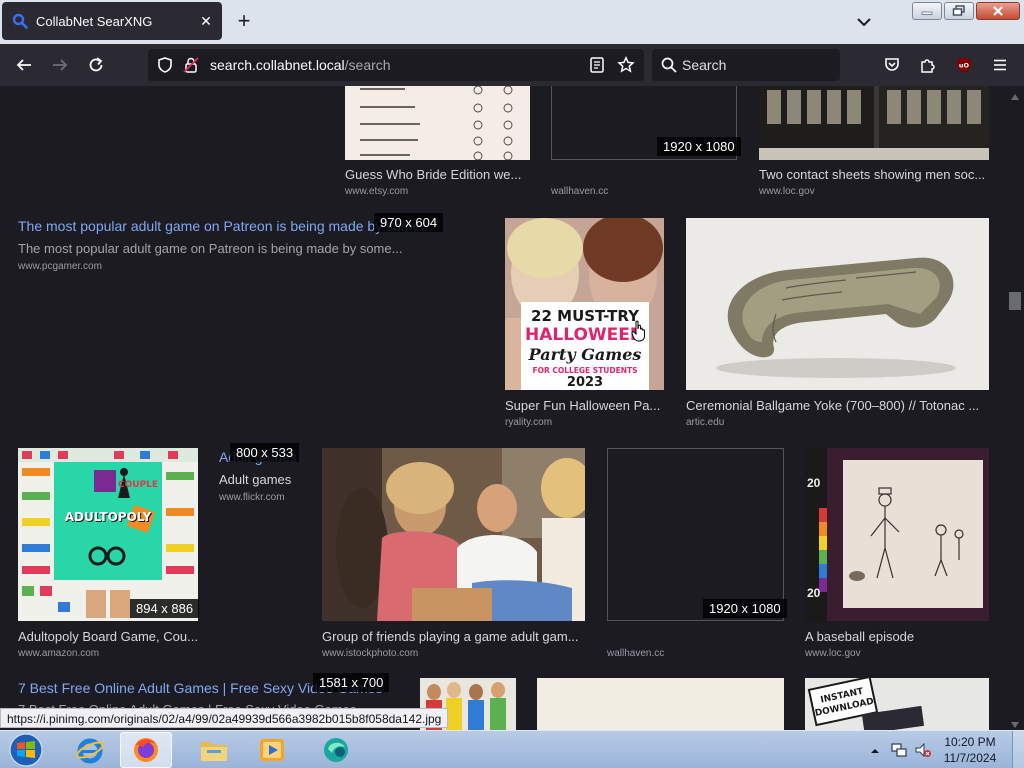 The width and height of the screenshot is (1024, 768). I want to click on show-desktop-button, so click(1018, 749).